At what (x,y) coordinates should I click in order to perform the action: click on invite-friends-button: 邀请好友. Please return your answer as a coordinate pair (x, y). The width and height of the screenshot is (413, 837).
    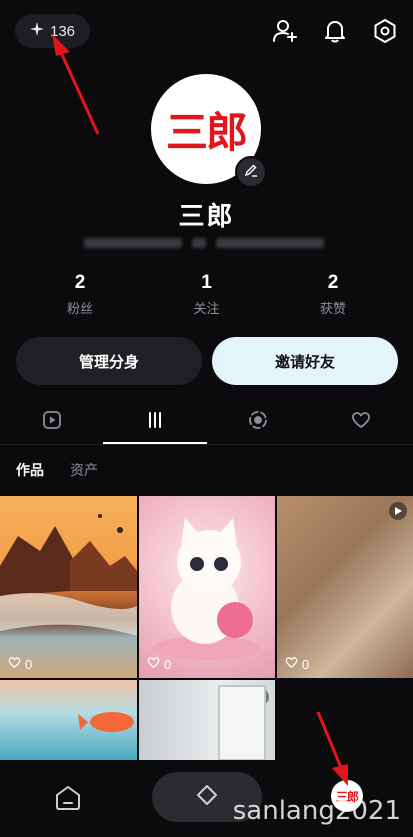
    Looking at the image, I should click on (305, 361).